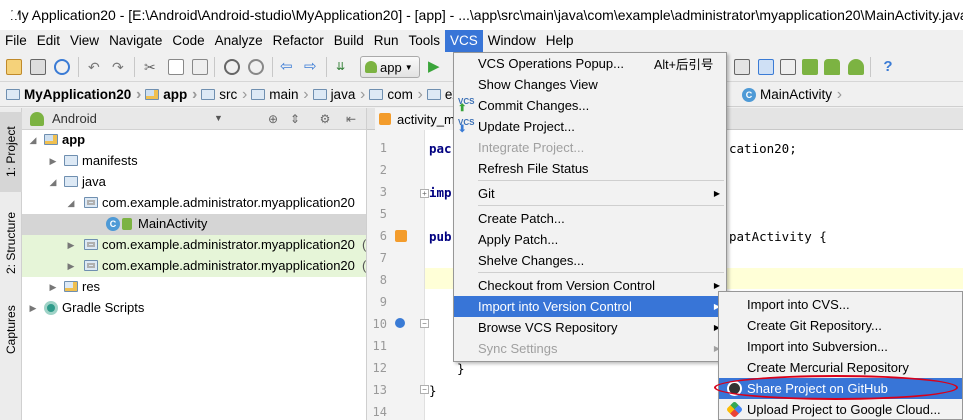  I want to click on android-device-icon, so click(856, 67).